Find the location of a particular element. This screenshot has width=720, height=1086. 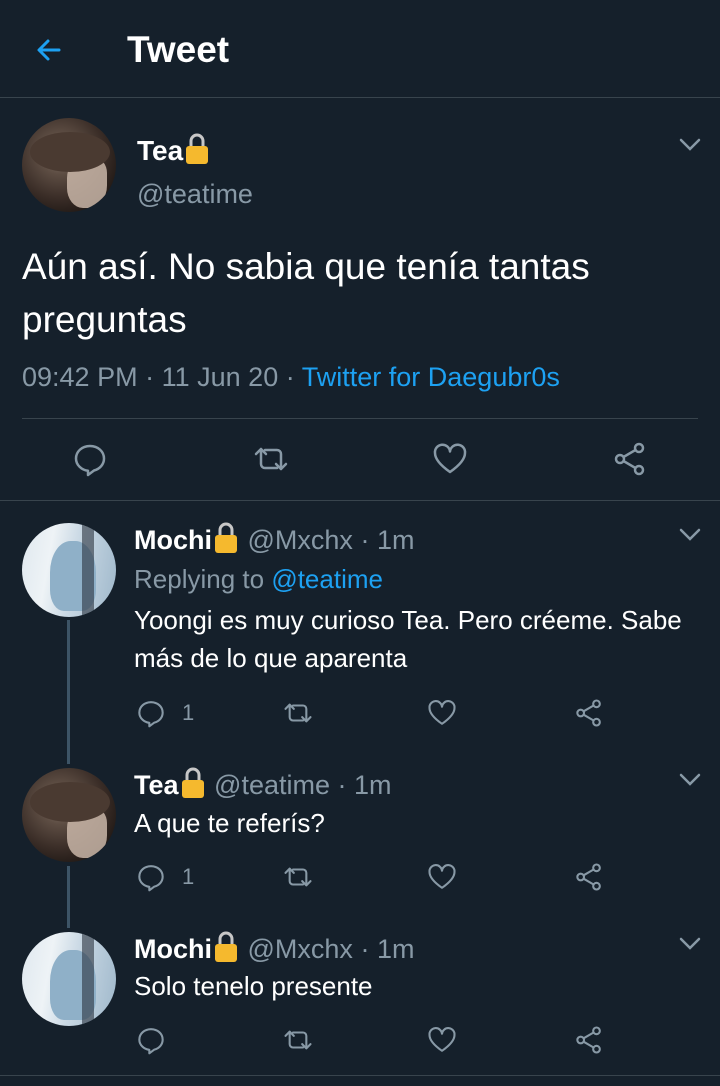

reply-author-name: Tea is located at coordinates (156, 785).